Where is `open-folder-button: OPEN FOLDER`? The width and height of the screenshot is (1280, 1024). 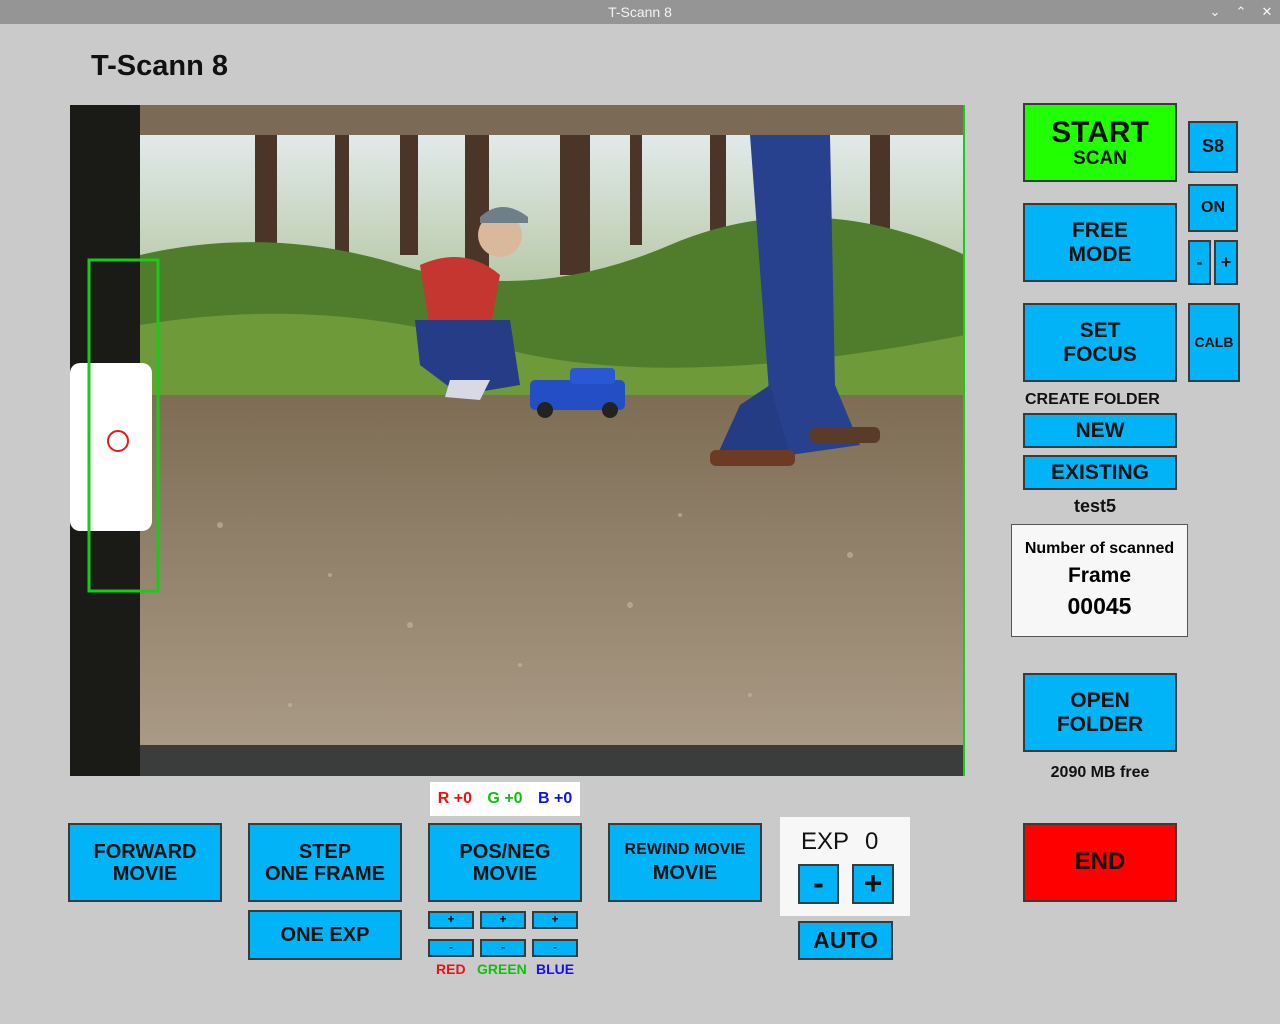
open-folder-button: OPEN FOLDER is located at coordinates (1100, 712).